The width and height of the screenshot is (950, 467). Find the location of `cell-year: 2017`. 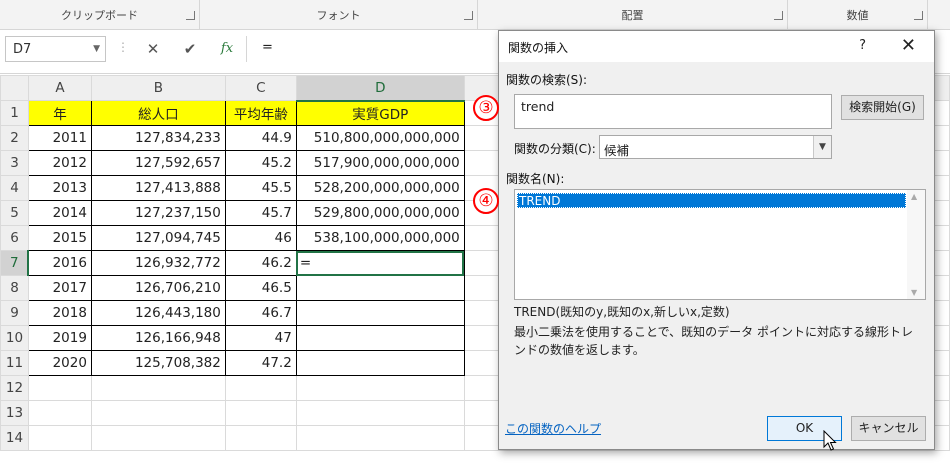

cell-year: 2017 is located at coordinates (59, 288).